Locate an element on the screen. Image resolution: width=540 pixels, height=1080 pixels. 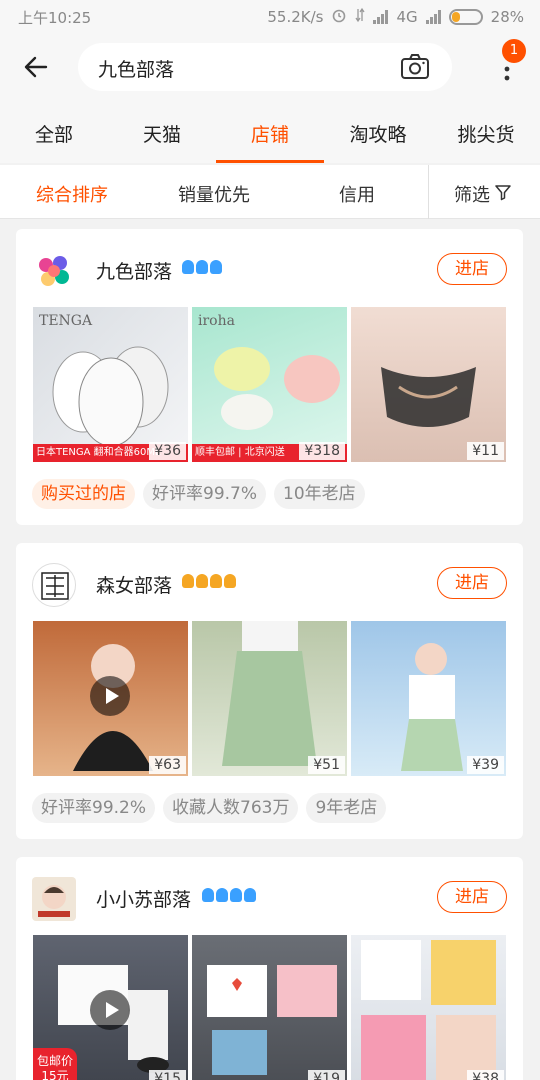
product-price: ¥11 is located at coordinates (485, 451).